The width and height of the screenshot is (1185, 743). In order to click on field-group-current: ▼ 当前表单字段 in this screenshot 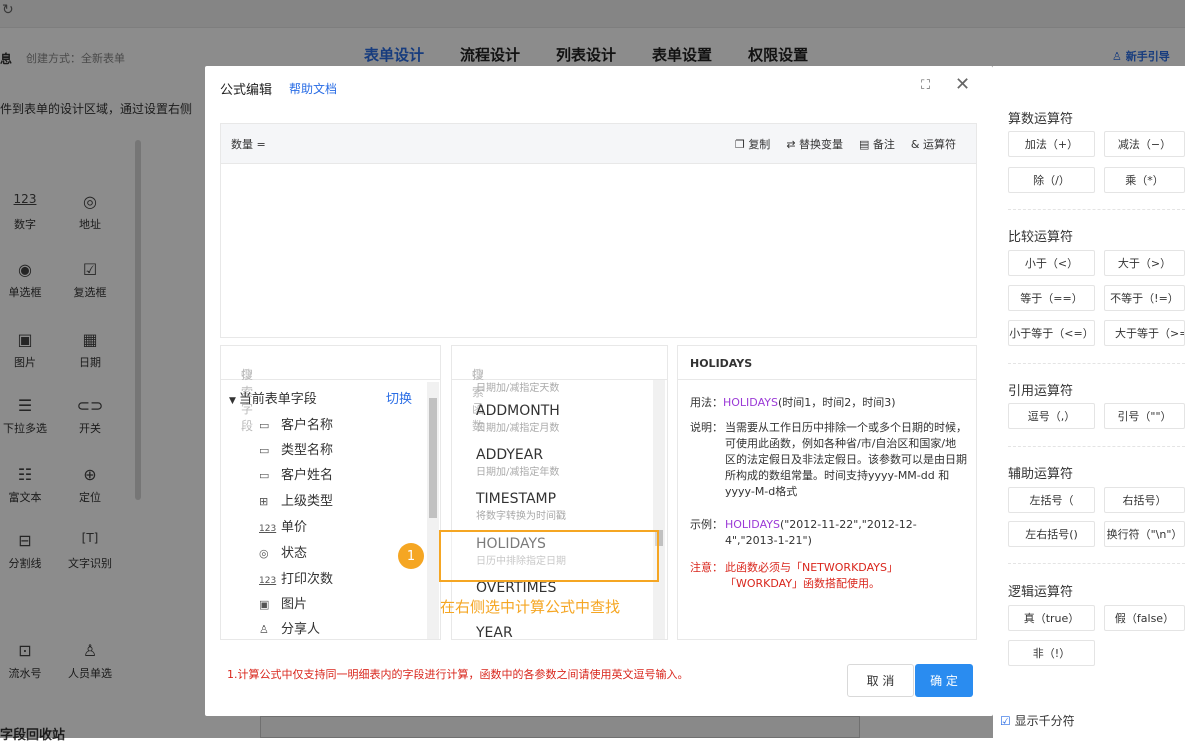, I will do `click(273, 397)`.